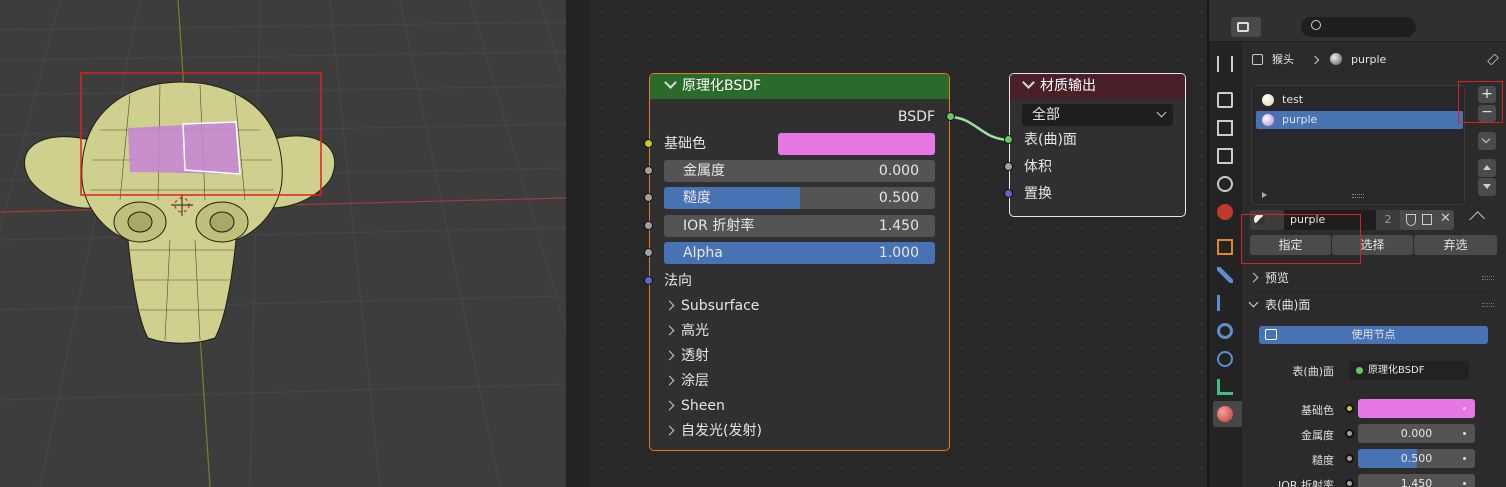 The width and height of the screenshot is (1506, 487). What do you see at coordinates (1358, 27) in the screenshot?
I see `properties-search-input` at bounding box center [1358, 27].